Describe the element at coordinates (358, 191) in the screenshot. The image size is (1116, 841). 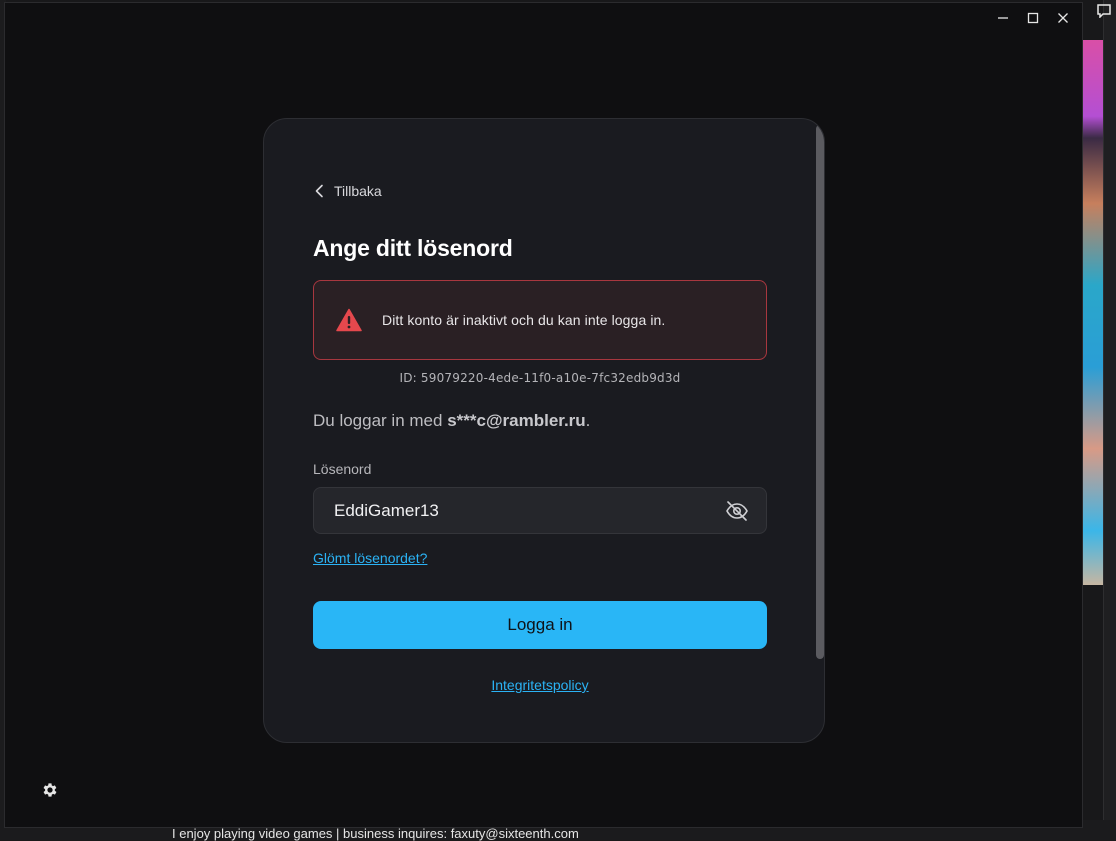
I see `back-label: Tillbaka` at that location.